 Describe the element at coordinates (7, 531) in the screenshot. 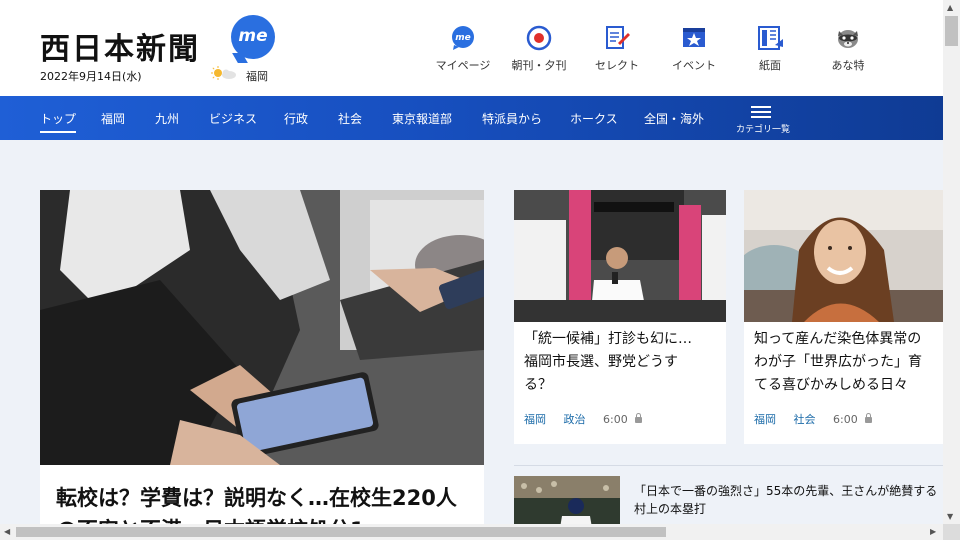

I see `scroll-left-arrow-icon: ◀` at that location.